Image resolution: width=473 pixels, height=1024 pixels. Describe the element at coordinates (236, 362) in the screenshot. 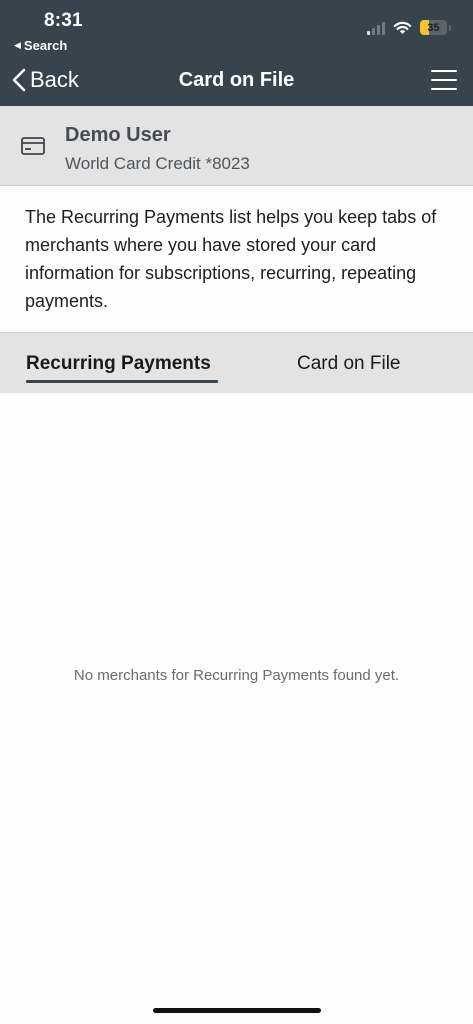

I see `tab-bar: Recurring Payments Card on File` at that location.